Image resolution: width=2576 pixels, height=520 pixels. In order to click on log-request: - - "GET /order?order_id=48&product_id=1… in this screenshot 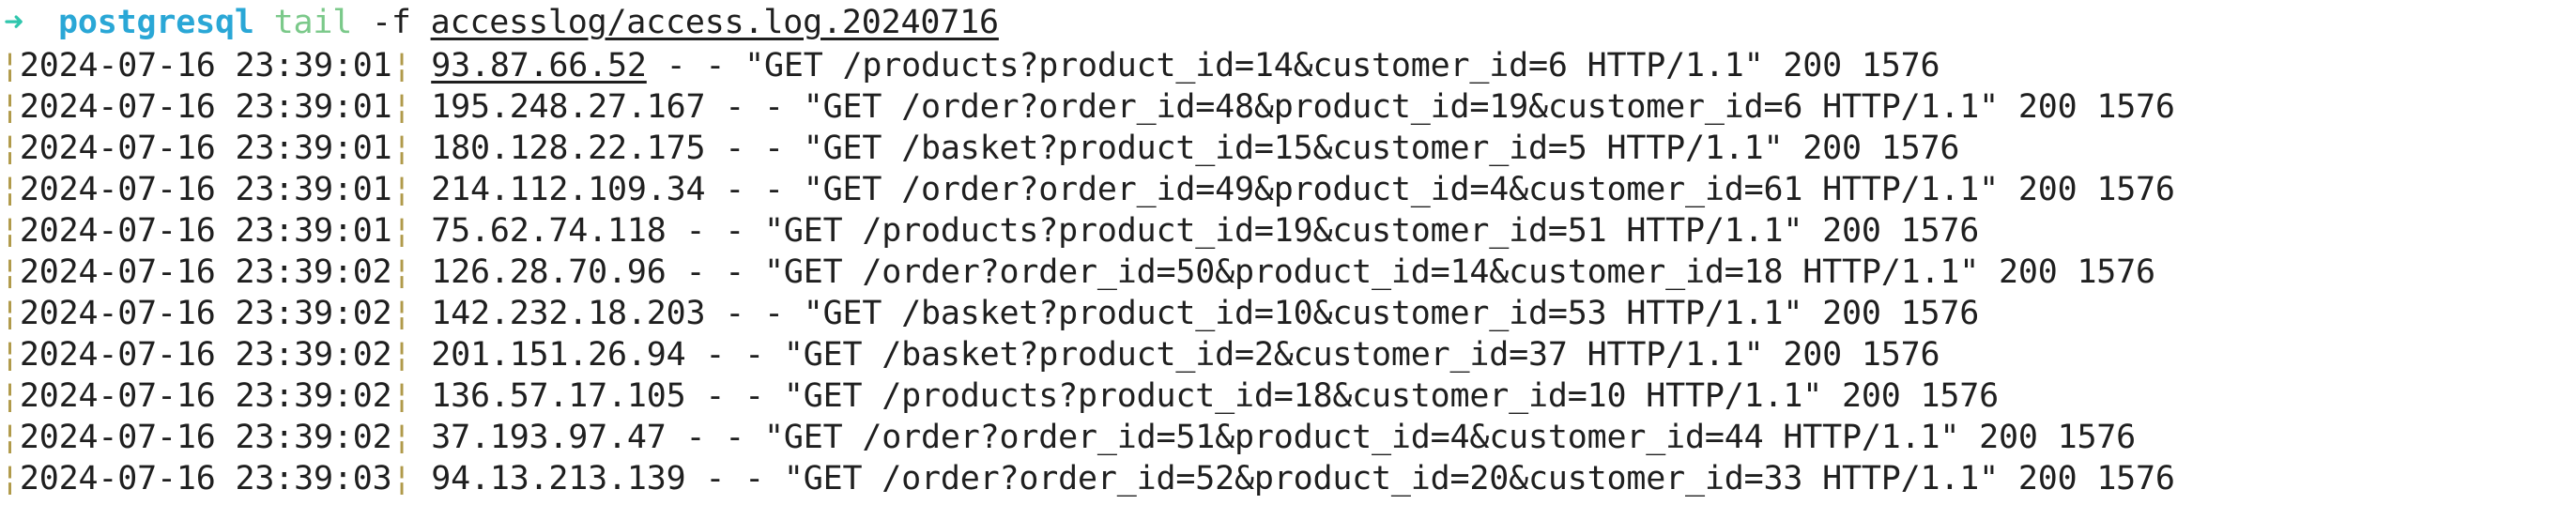, I will do `click(1440, 107)`.